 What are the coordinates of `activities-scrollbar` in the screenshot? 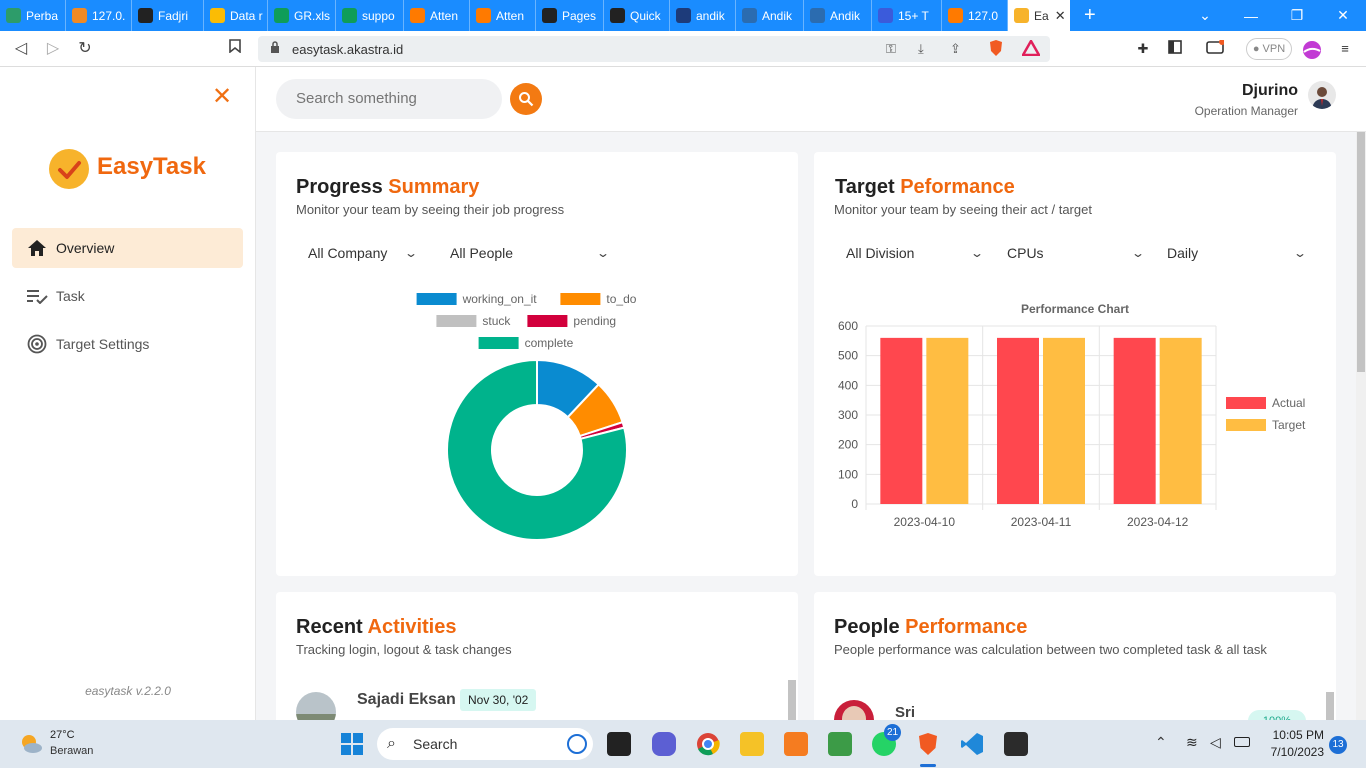 It's located at (792, 700).